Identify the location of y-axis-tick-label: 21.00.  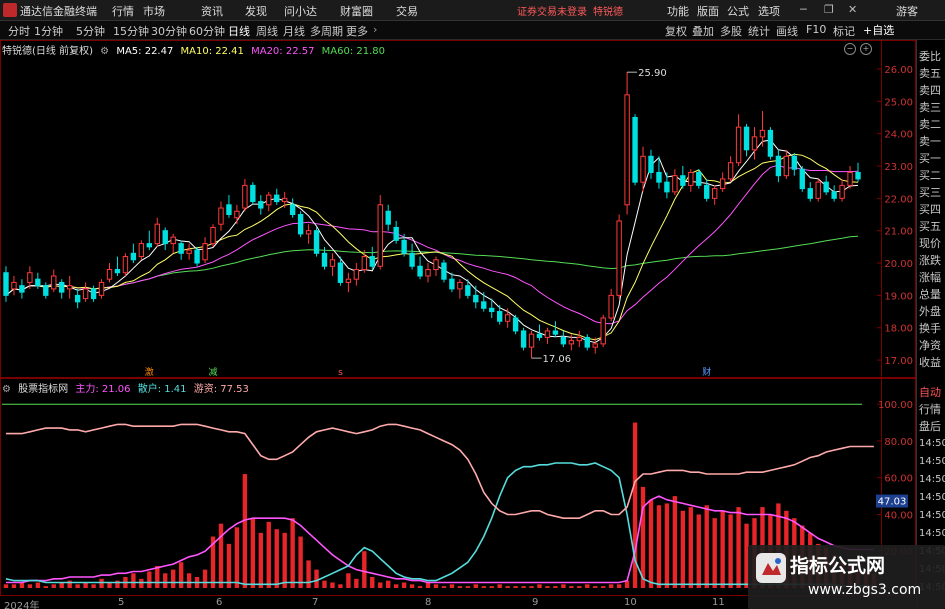
(898, 232).